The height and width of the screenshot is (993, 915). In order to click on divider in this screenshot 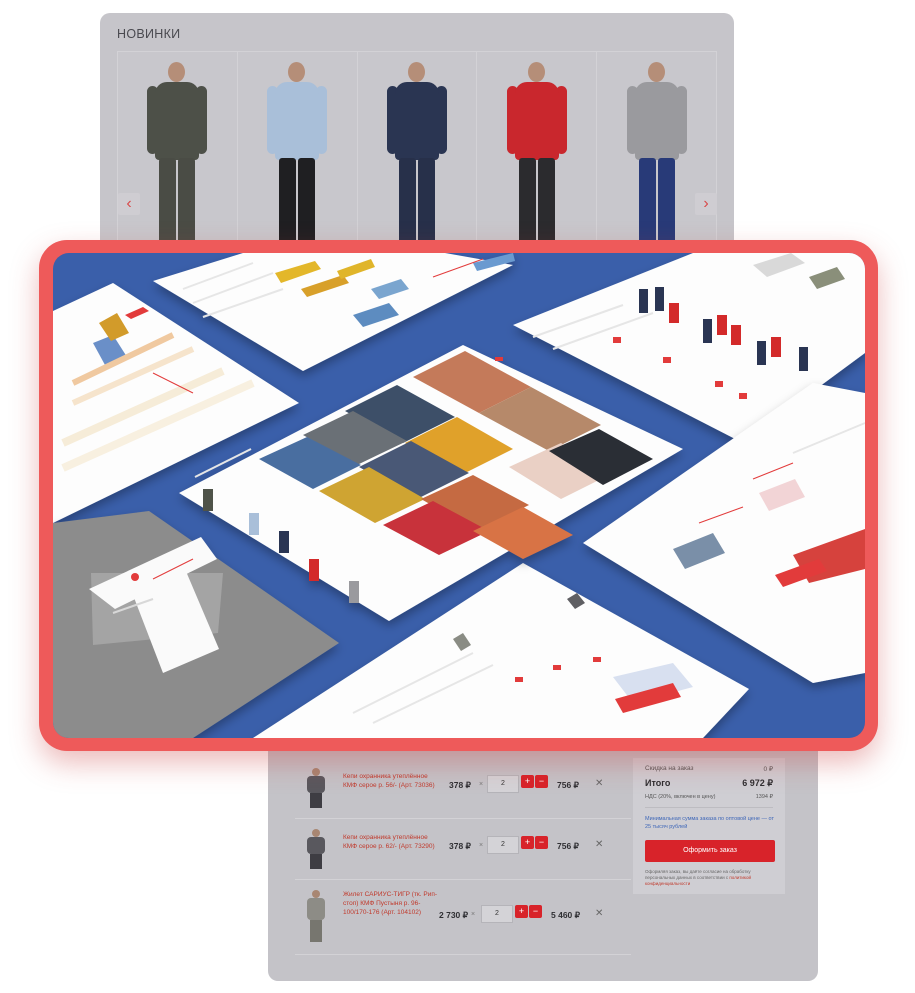, I will do `click(709, 807)`.